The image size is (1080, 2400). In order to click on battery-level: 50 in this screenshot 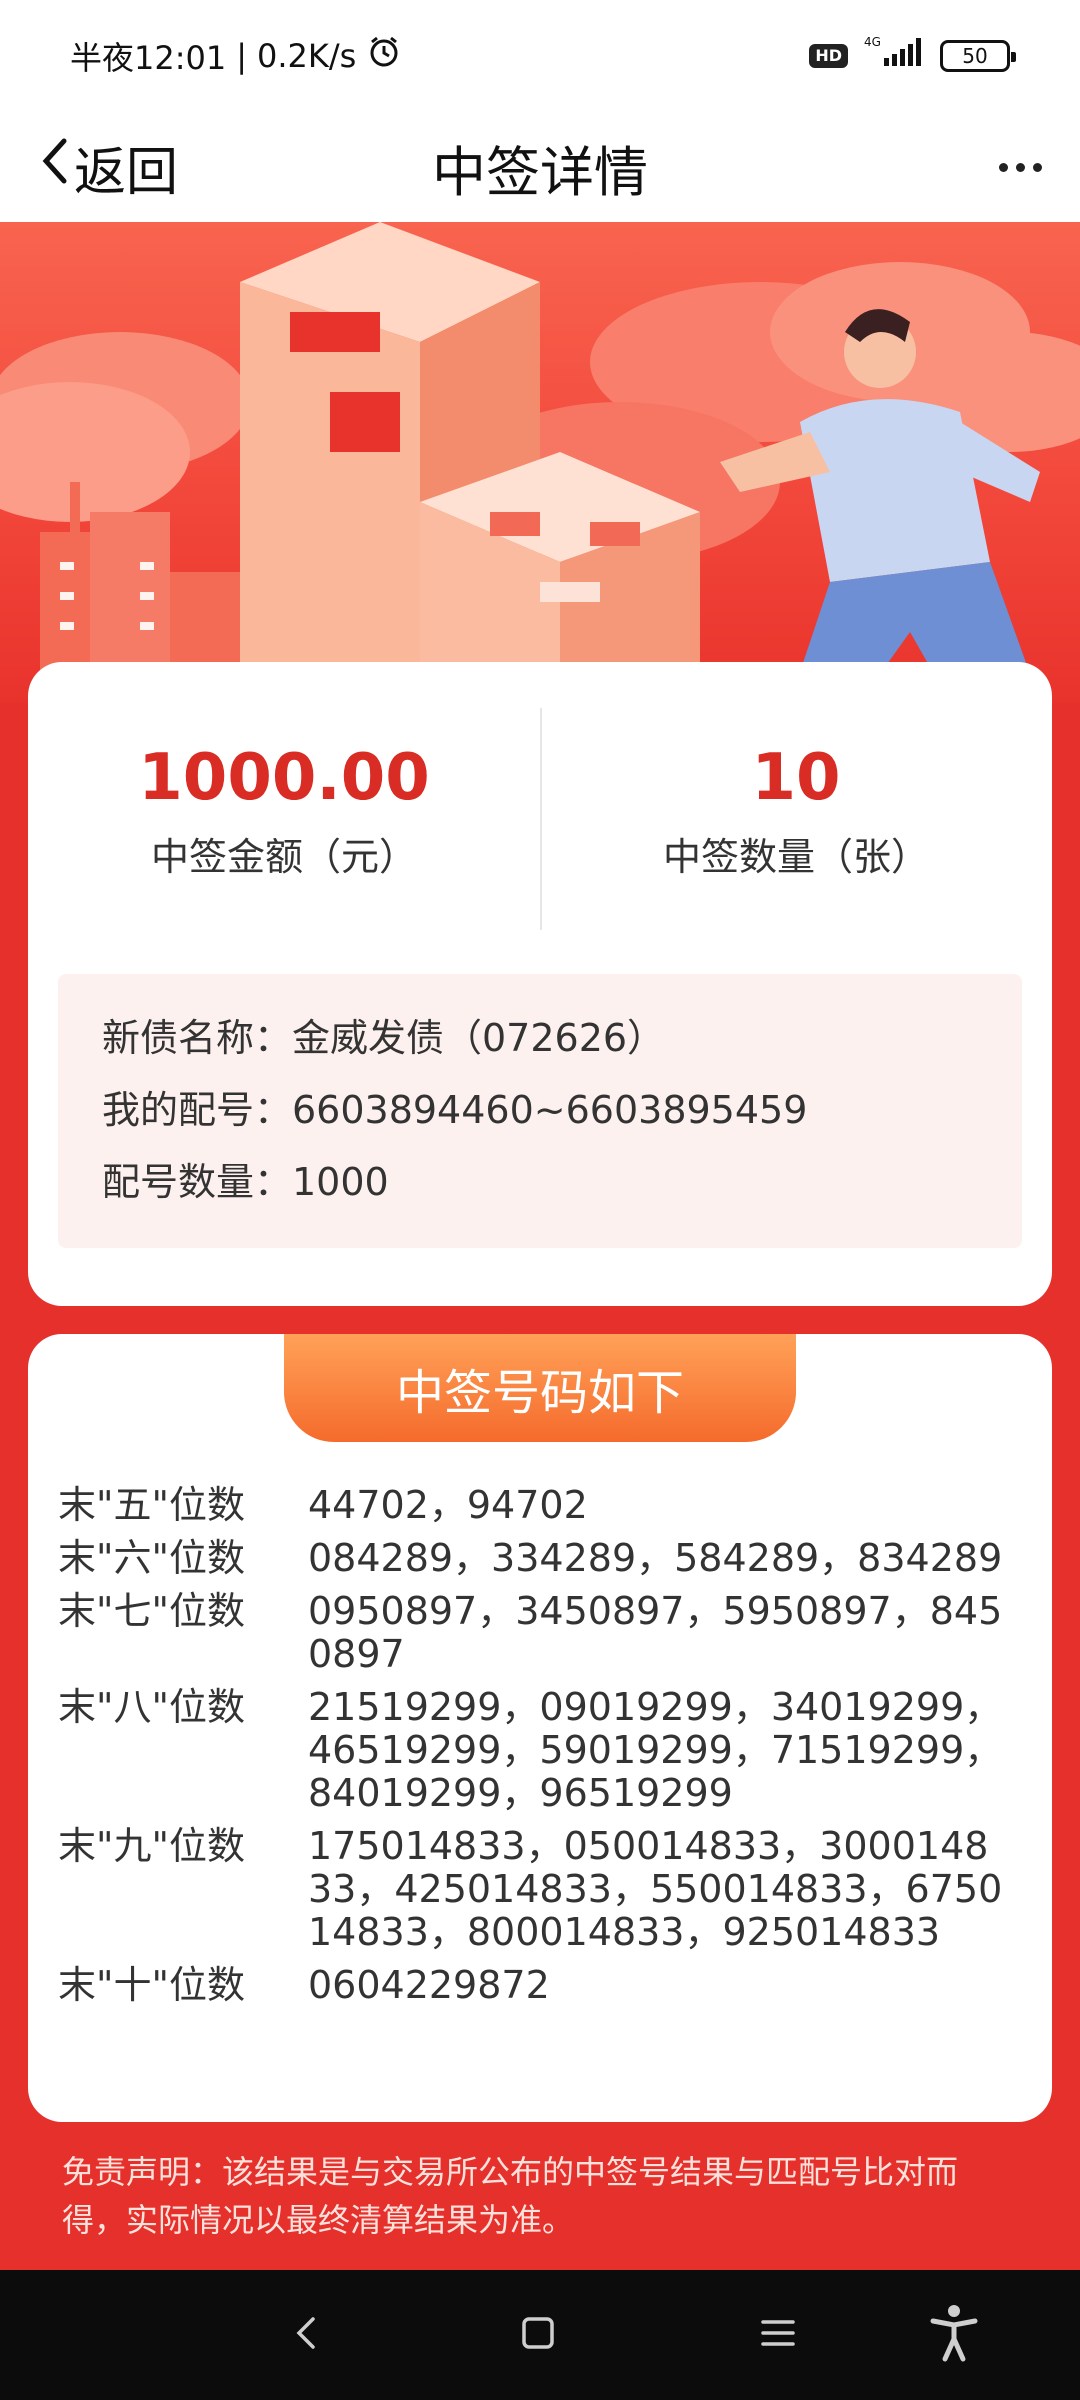, I will do `click(975, 56)`.